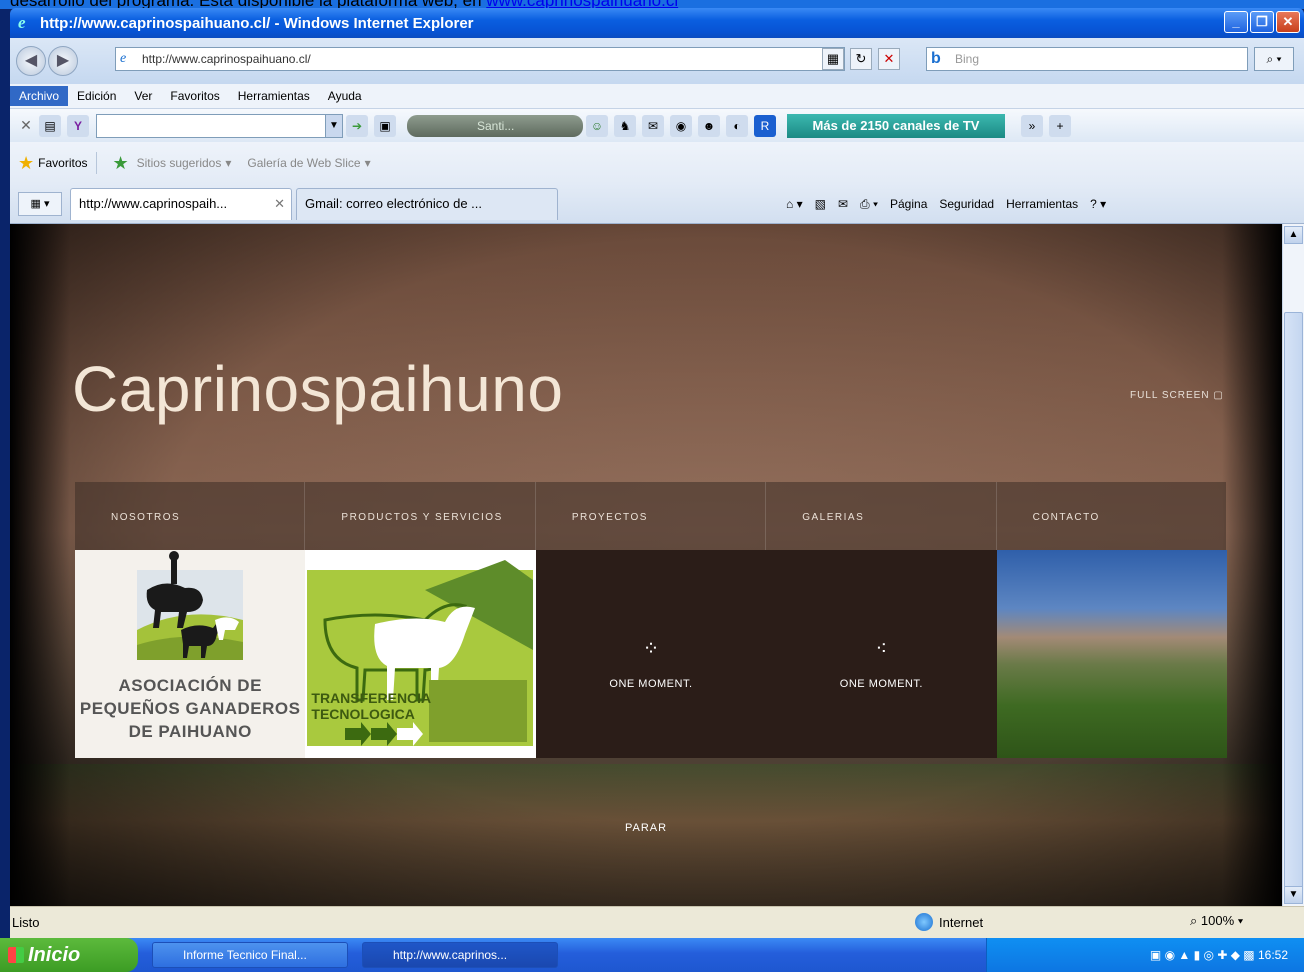 Image resolution: width=1304 pixels, height=972 pixels. What do you see at coordinates (709, 125) in the screenshot?
I see `avatar-icon: ☻` at bounding box center [709, 125].